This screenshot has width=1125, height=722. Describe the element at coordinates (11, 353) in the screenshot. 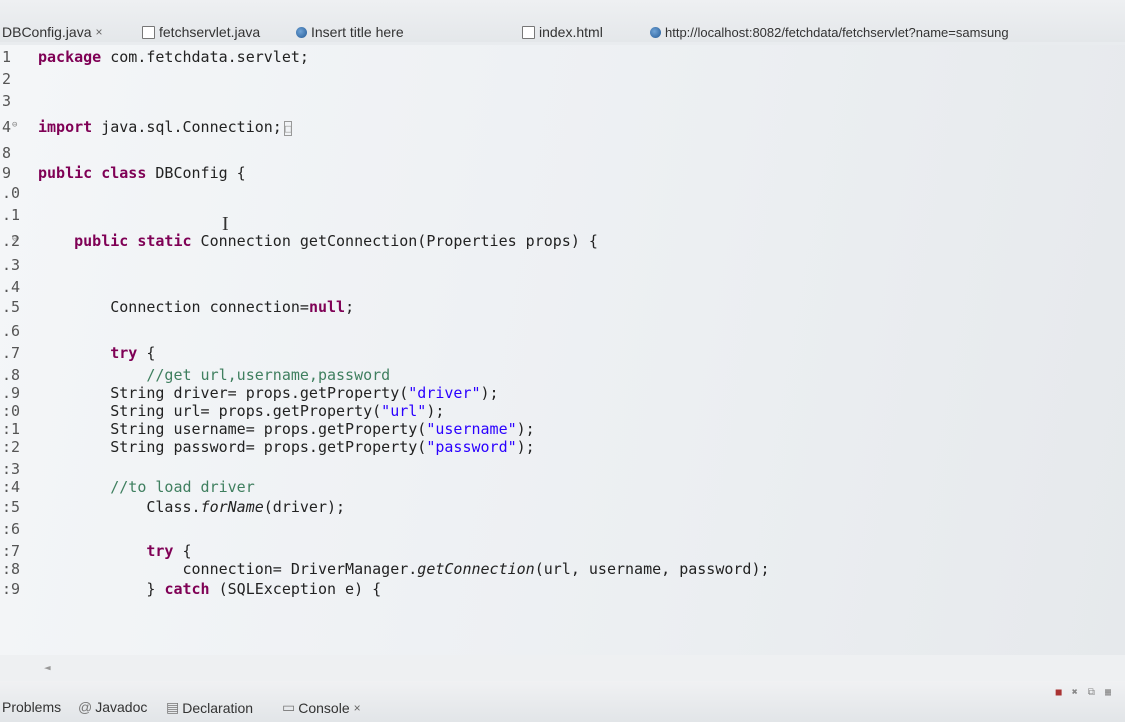

I see `line-number: .7` at that location.